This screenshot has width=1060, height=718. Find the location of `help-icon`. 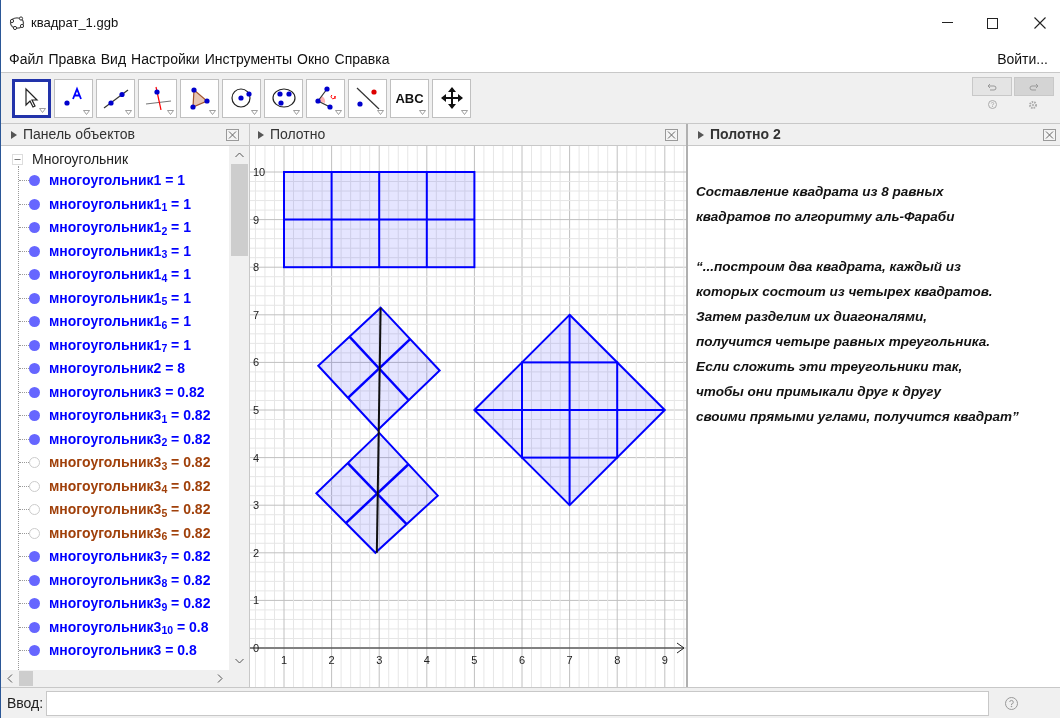

help-icon is located at coordinates (1012, 703).